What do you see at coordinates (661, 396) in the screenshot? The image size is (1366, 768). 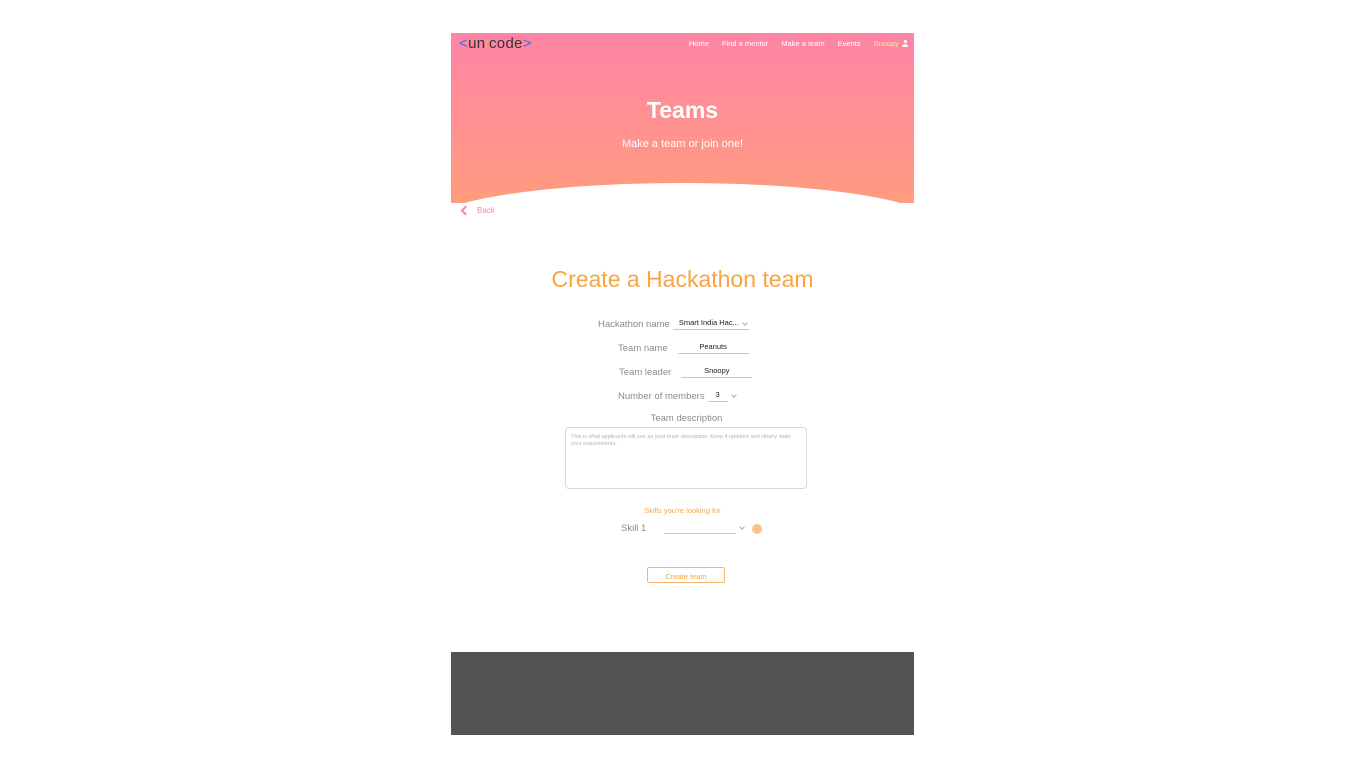 I see `members-label: Number of members` at bounding box center [661, 396].